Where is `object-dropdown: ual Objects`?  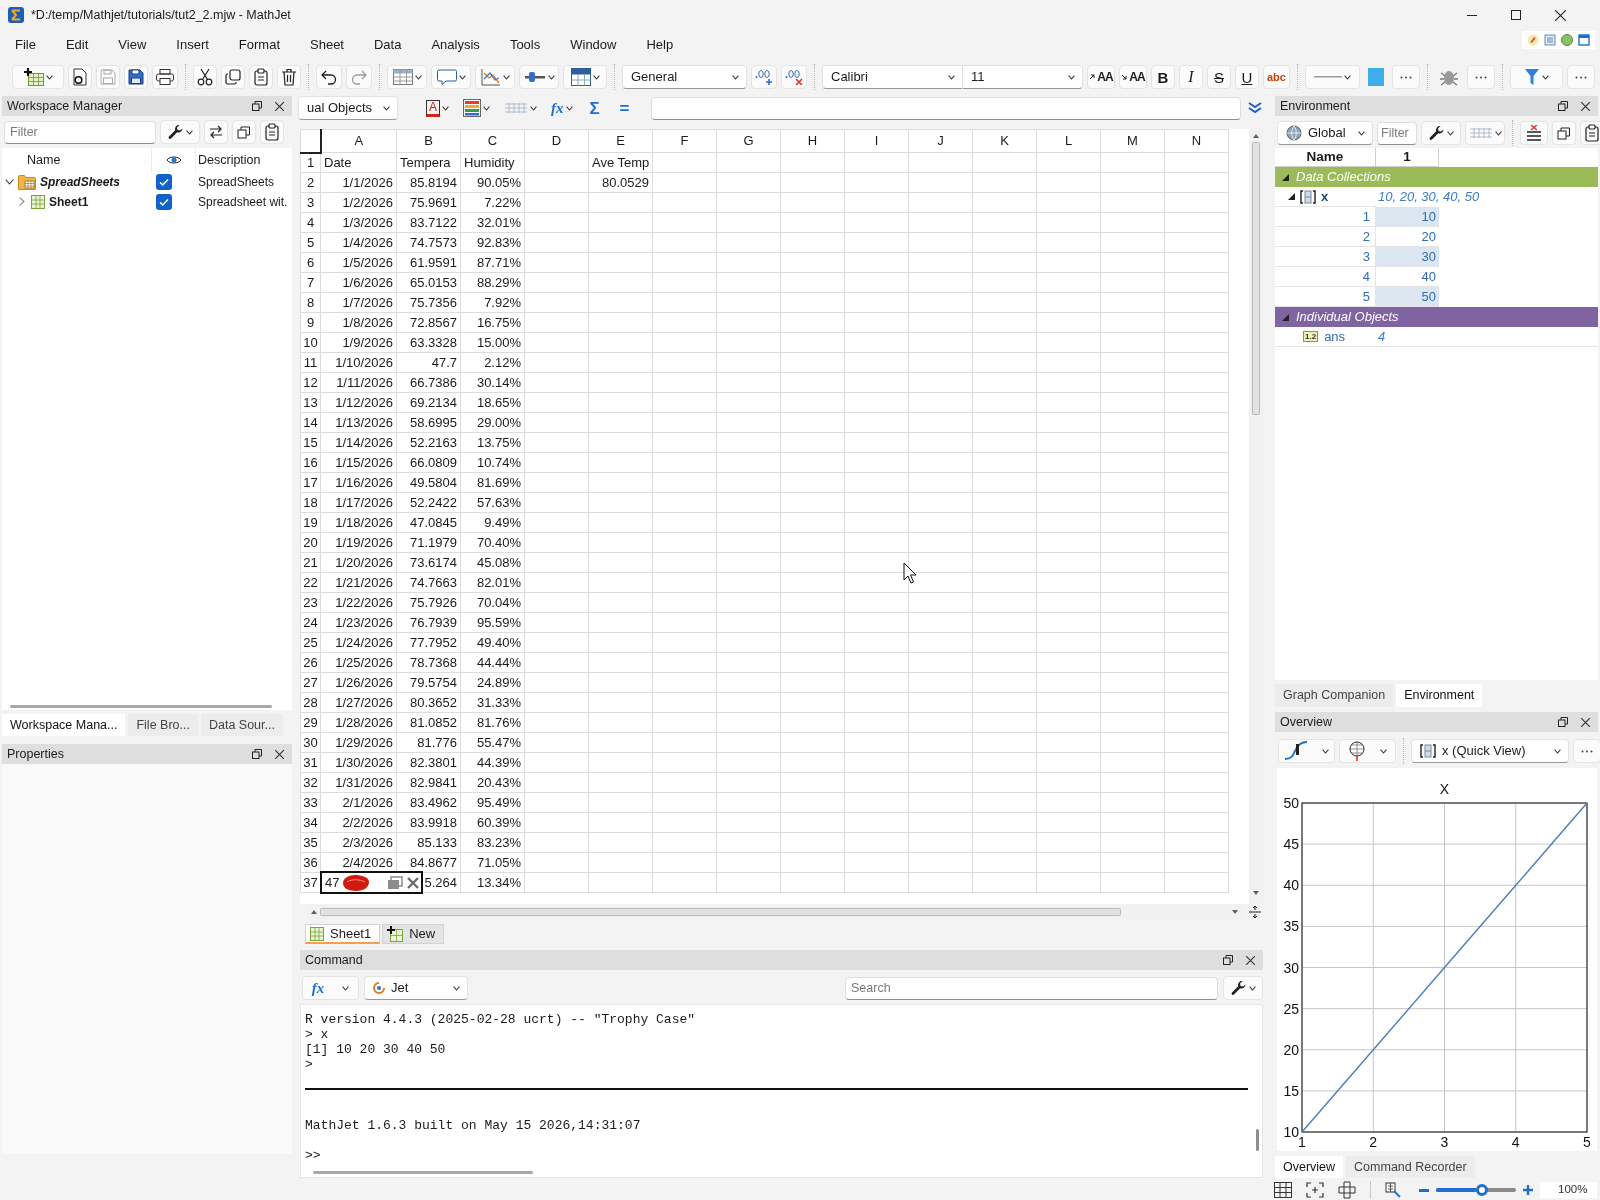
object-dropdown: ual Objects is located at coordinates (348, 108).